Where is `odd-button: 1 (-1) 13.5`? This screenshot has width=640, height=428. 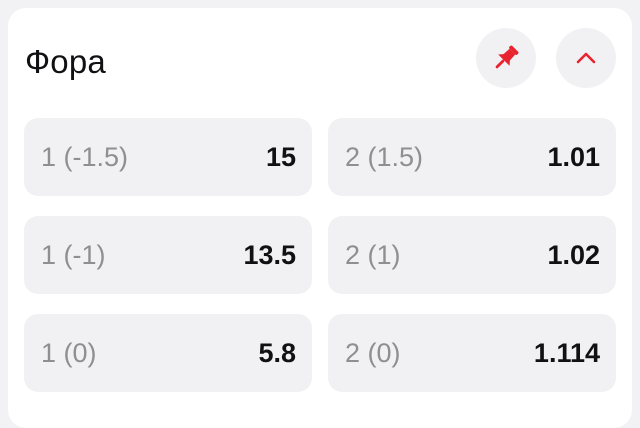 odd-button: 1 (-1) 13.5 is located at coordinates (168, 255).